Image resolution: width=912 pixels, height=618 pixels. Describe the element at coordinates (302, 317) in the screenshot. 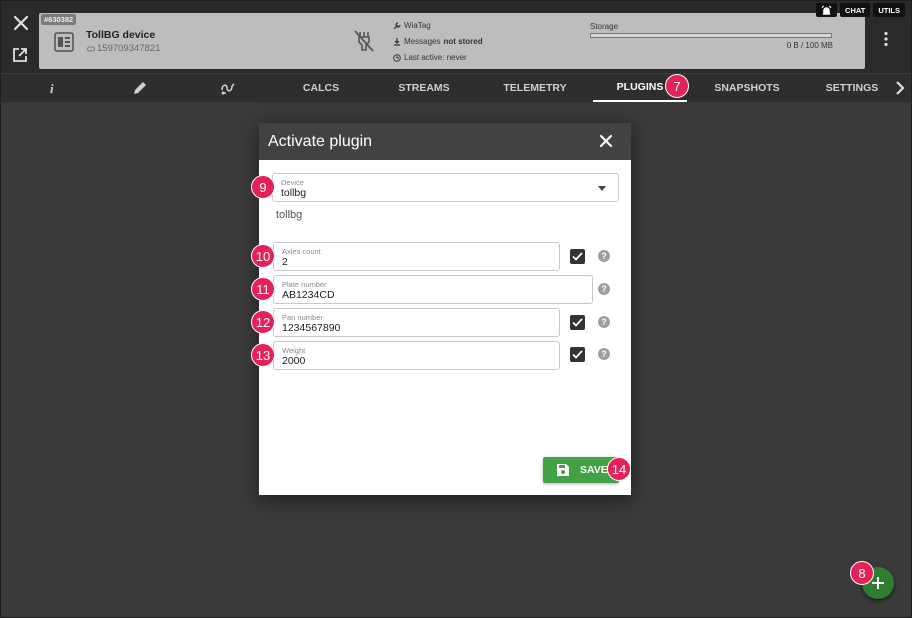

I see `pan-number-label: Pan number` at that location.